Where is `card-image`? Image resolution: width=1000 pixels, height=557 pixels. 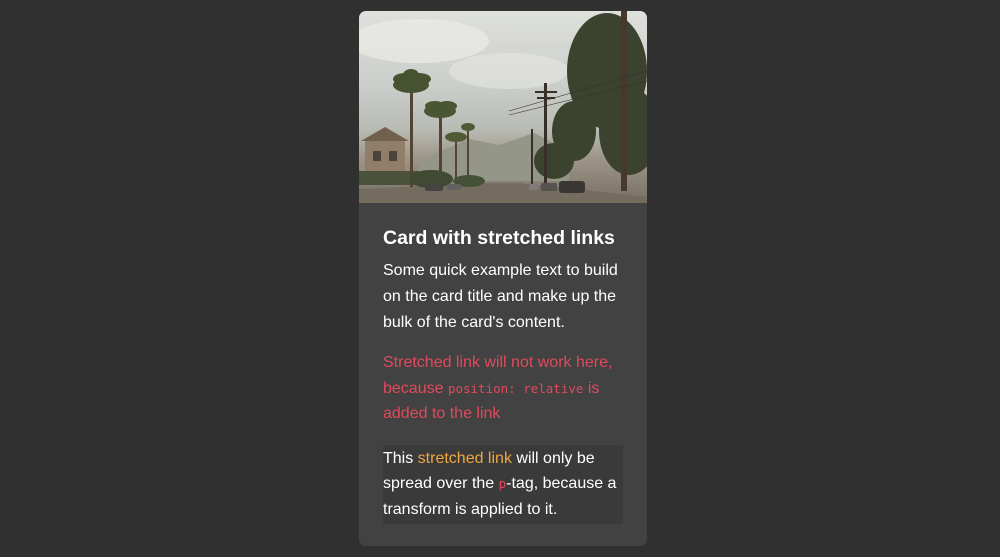
card-image is located at coordinates (503, 107).